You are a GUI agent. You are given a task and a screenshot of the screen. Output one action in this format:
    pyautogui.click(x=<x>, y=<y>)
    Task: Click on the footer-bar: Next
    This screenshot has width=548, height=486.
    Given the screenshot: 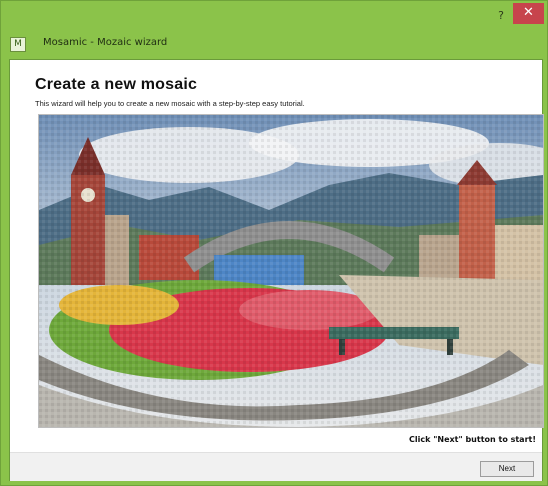 What is the action you would take?
    pyautogui.click(x=276, y=466)
    